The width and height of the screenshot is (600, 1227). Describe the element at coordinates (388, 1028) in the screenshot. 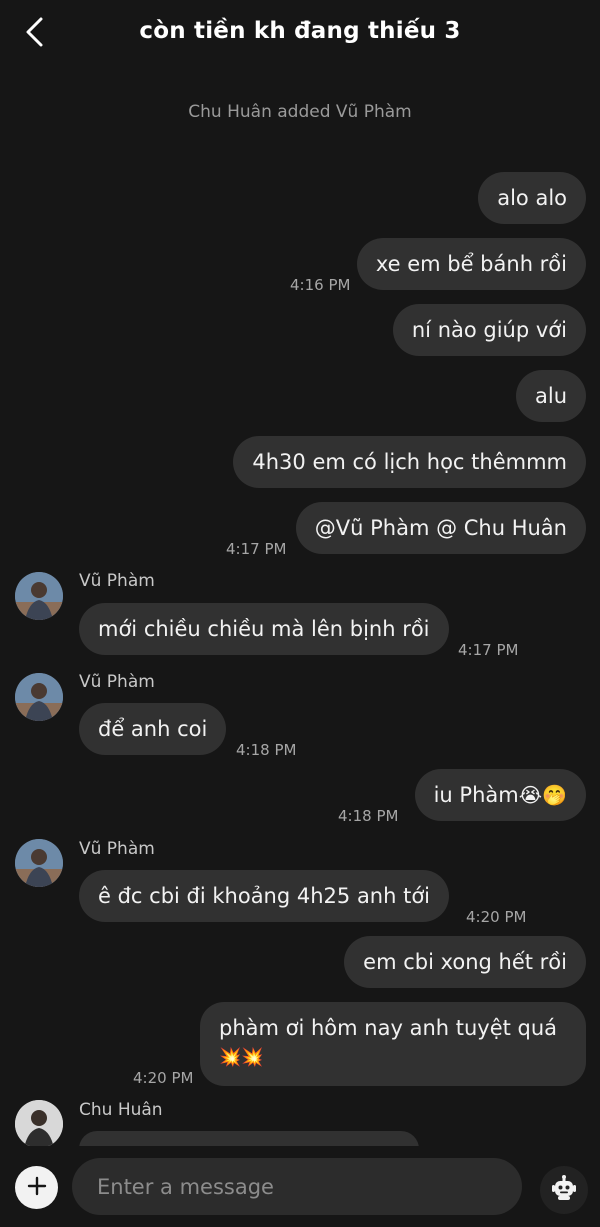

I see `message-text: phàm ơi hôm nay anh tuyệt quá` at that location.